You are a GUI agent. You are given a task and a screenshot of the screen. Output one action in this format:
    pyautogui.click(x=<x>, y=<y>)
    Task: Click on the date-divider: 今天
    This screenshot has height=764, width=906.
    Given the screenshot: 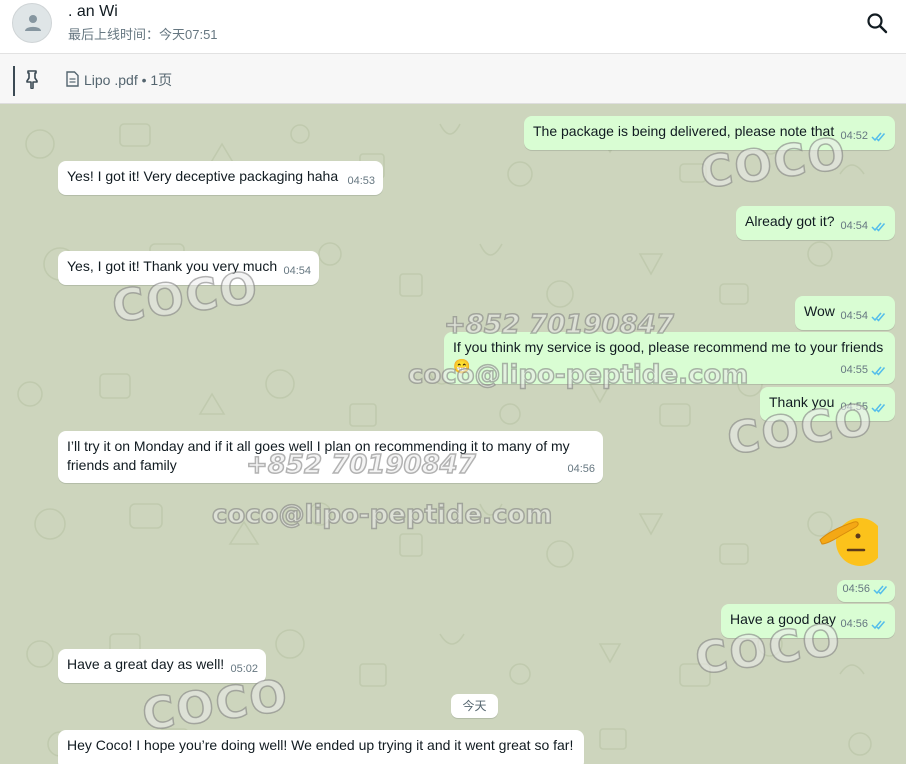 What is the action you would take?
    pyautogui.click(x=474, y=706)
    